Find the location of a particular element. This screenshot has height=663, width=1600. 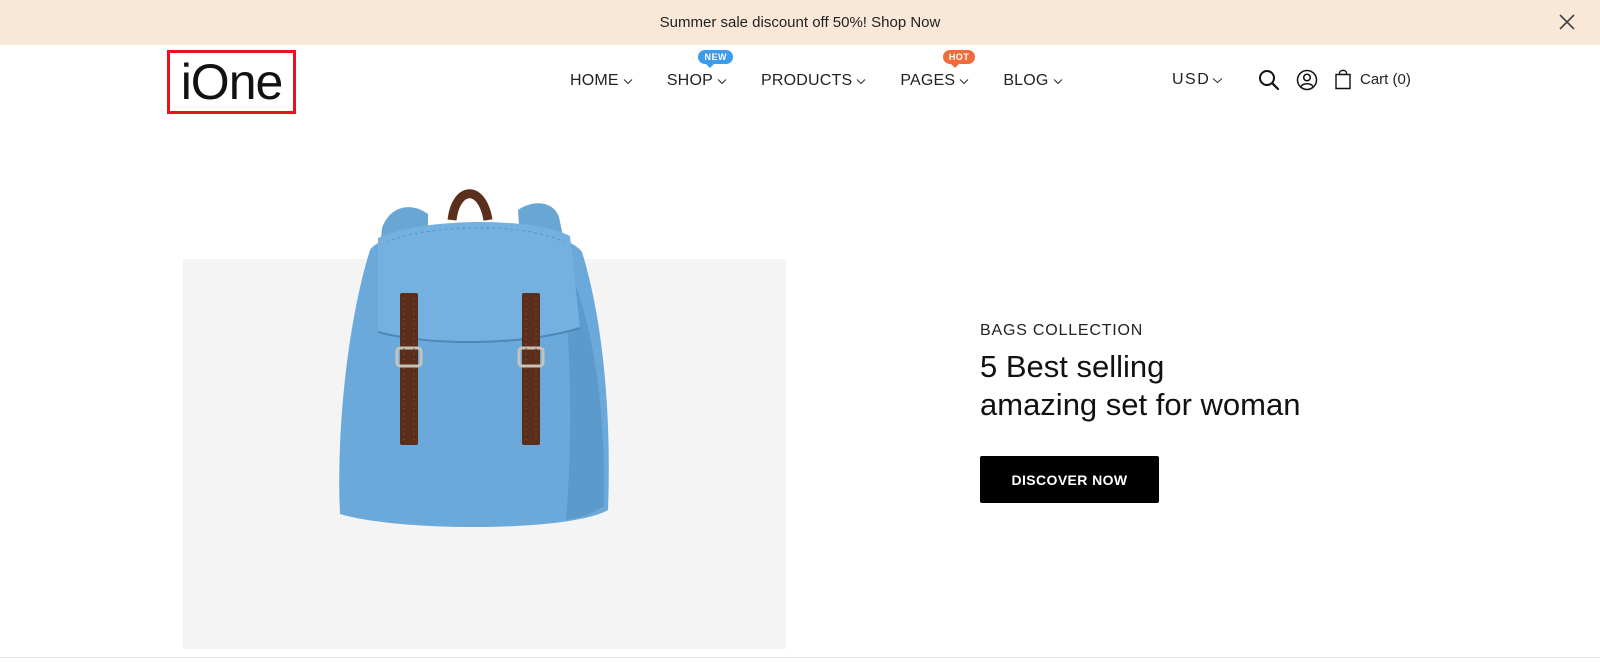

discover-now-button: DISCOVER NOW is located at coordinates (1069, 479).